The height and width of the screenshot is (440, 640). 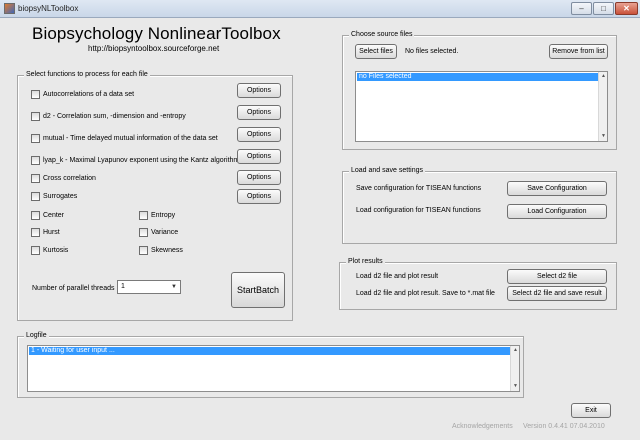 I want to click on logfile-panel-title: Logfile, so click(x=36, y=335).